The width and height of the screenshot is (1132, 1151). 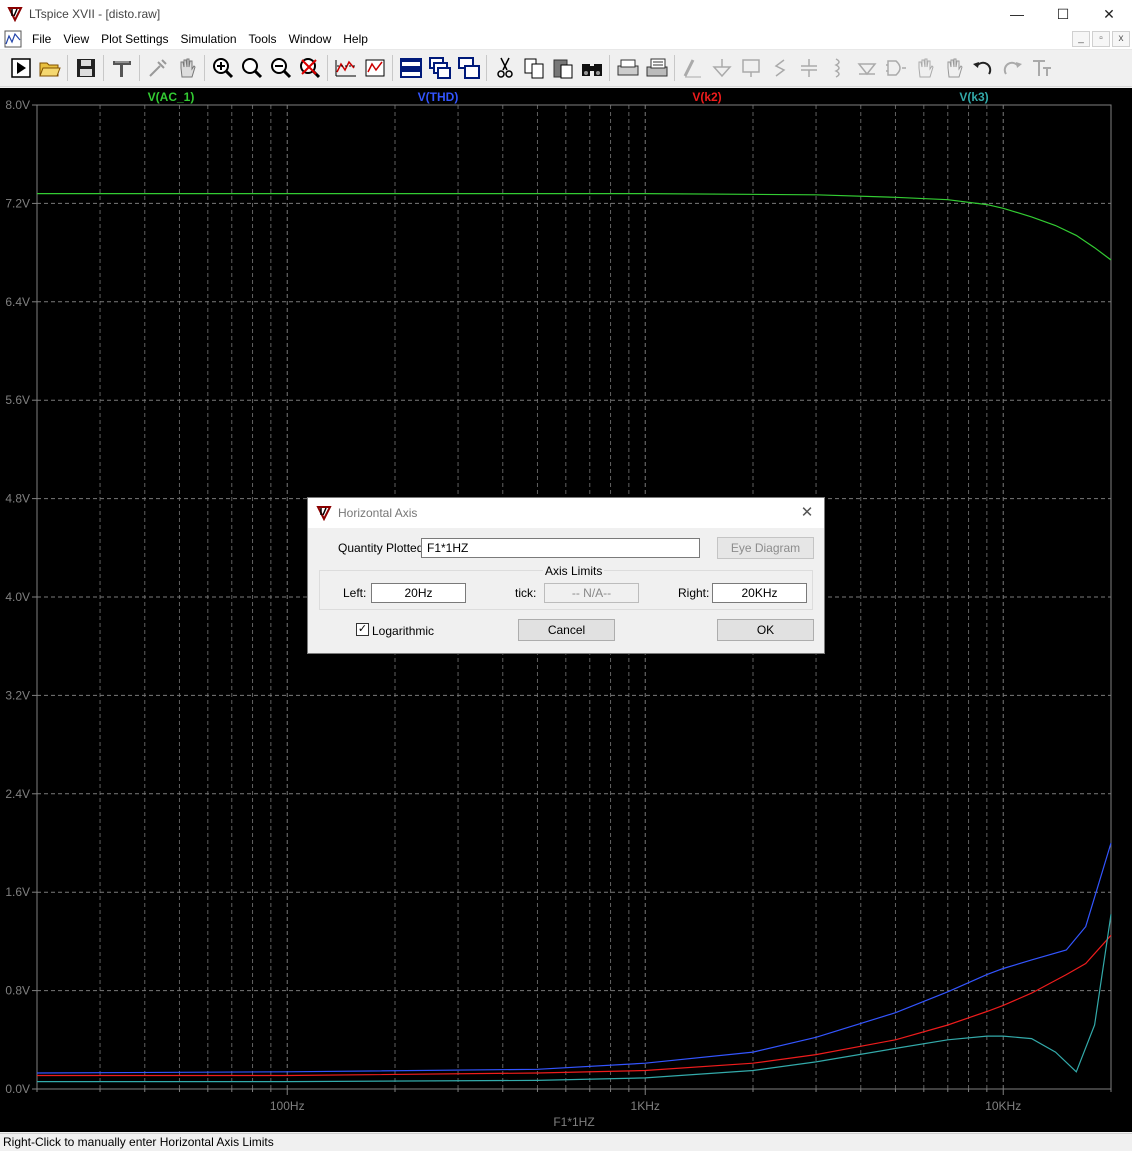 I want to click on zoom-fit-icon, so click(x=374, y=68).